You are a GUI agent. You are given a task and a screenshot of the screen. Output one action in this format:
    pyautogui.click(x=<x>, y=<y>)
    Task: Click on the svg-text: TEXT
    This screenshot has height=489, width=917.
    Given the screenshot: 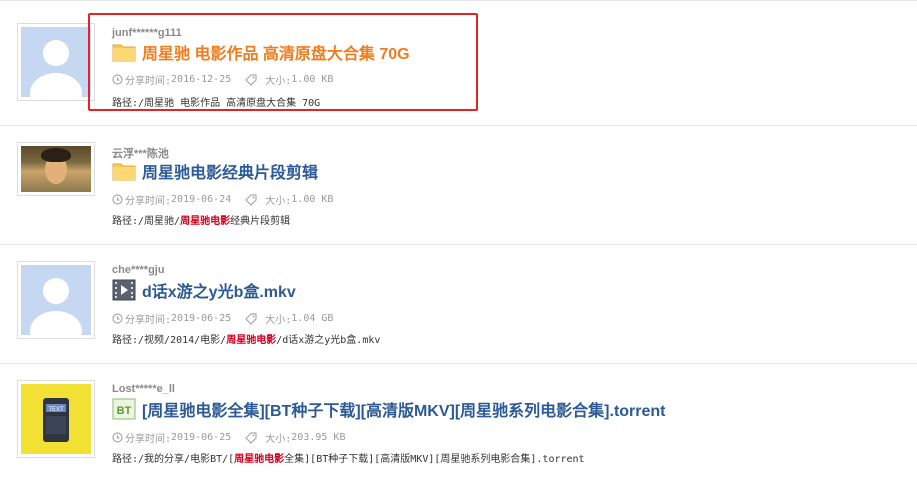 What is the action you would take?
    pyautogui.click(x=56, y=410)
    